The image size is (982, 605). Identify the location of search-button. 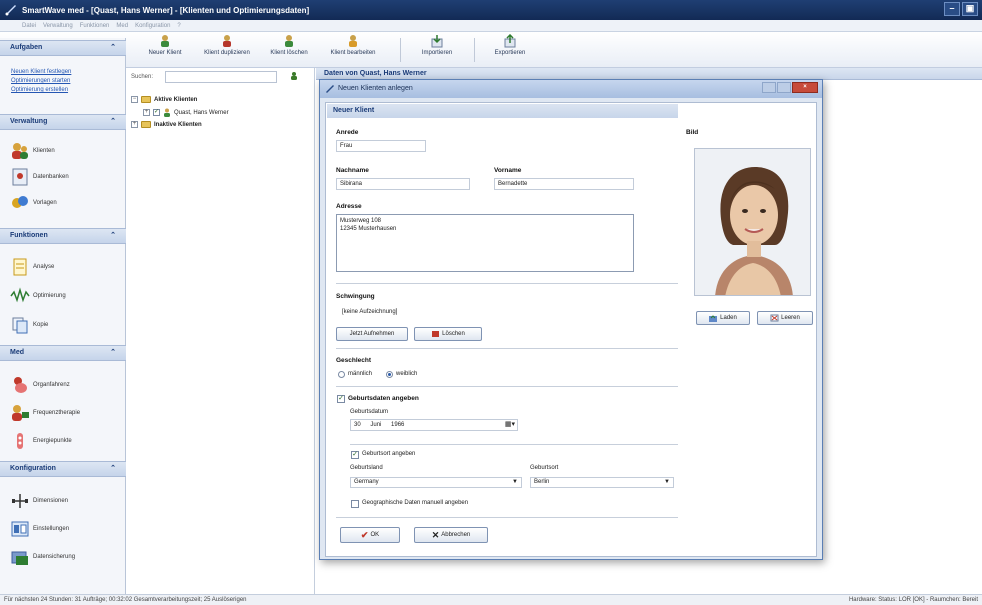
(294, 77).